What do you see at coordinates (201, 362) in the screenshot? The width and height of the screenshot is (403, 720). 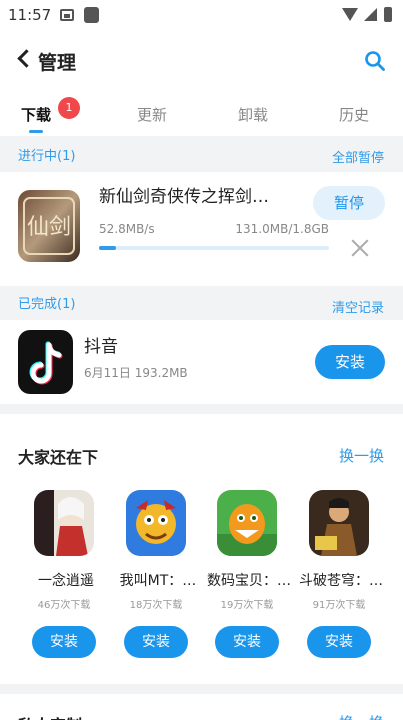 I see `completed-item: 抖音 6月11日 193.2MB 安装` at bounding box center [201, 362].